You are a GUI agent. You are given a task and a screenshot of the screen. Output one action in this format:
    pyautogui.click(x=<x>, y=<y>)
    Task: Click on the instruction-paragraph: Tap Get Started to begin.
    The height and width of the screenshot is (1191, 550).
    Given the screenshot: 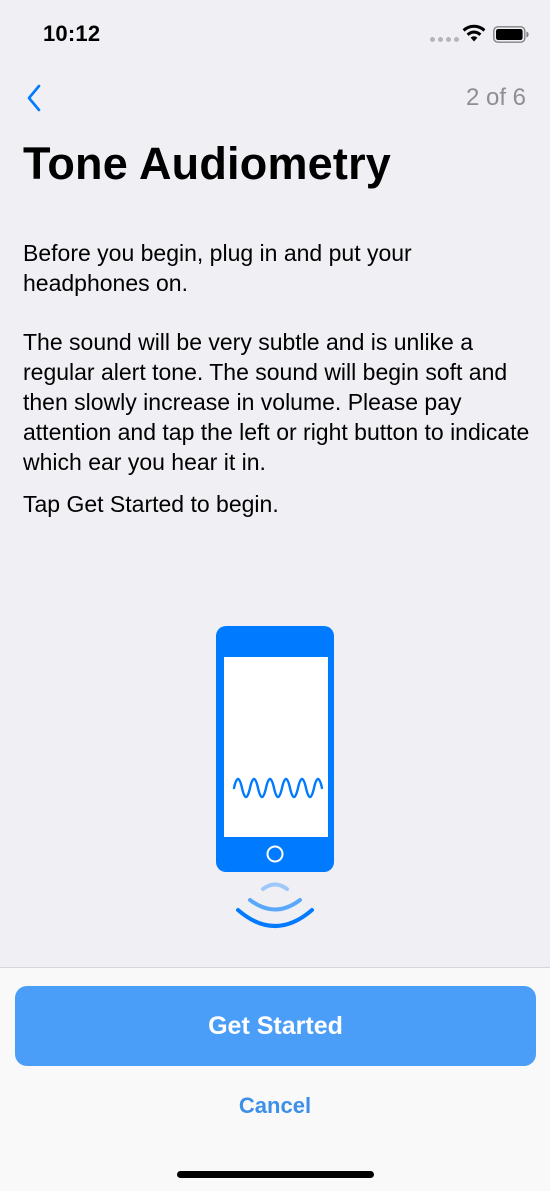 What is the action you would take?
    pyautogui.click(x=151, y=504)
    